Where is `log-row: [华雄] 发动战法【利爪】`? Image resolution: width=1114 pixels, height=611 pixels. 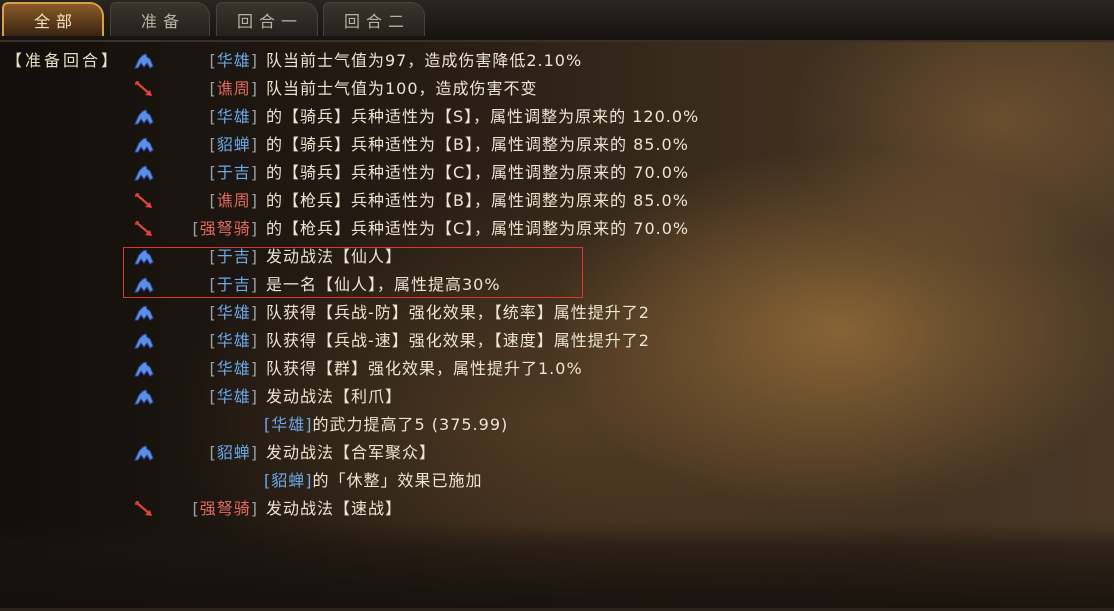
log-row: [华雄] 发动战法【利爪】 is located at coordinates (557, 397).